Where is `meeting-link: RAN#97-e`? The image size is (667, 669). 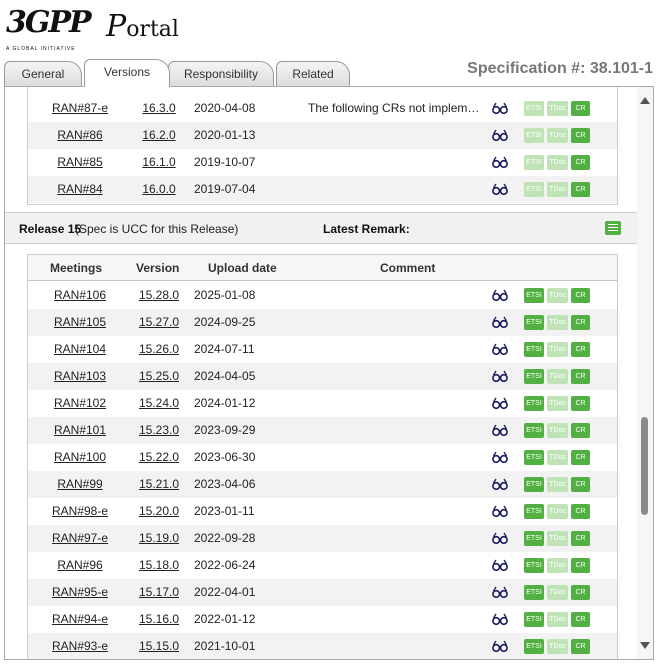
meeting-link: RAN#97-e is located at coordinates (80, 538).